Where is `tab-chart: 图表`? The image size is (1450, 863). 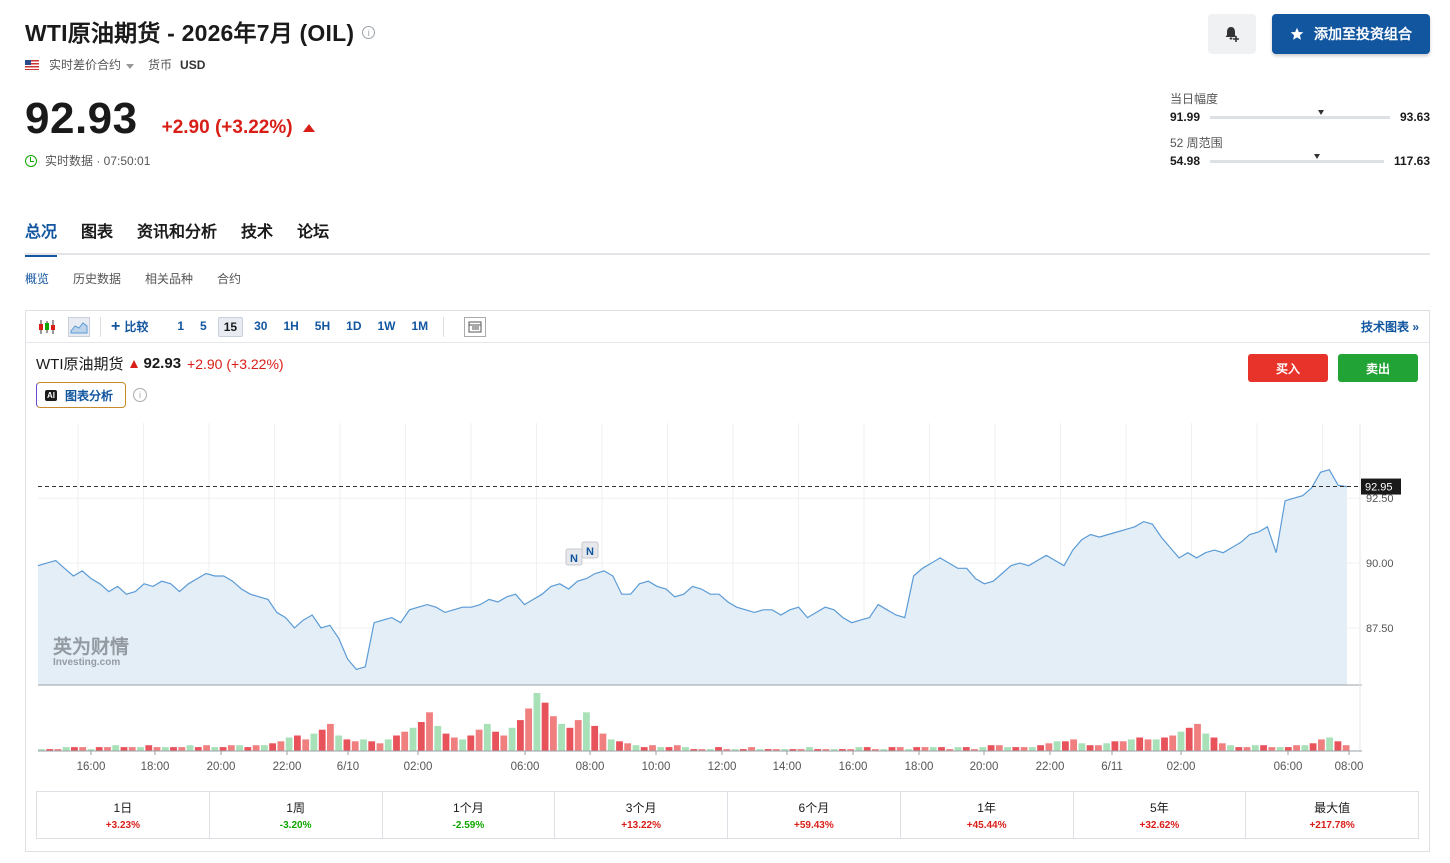
tab-chart: 图表 is located at coordinates (97, 237).